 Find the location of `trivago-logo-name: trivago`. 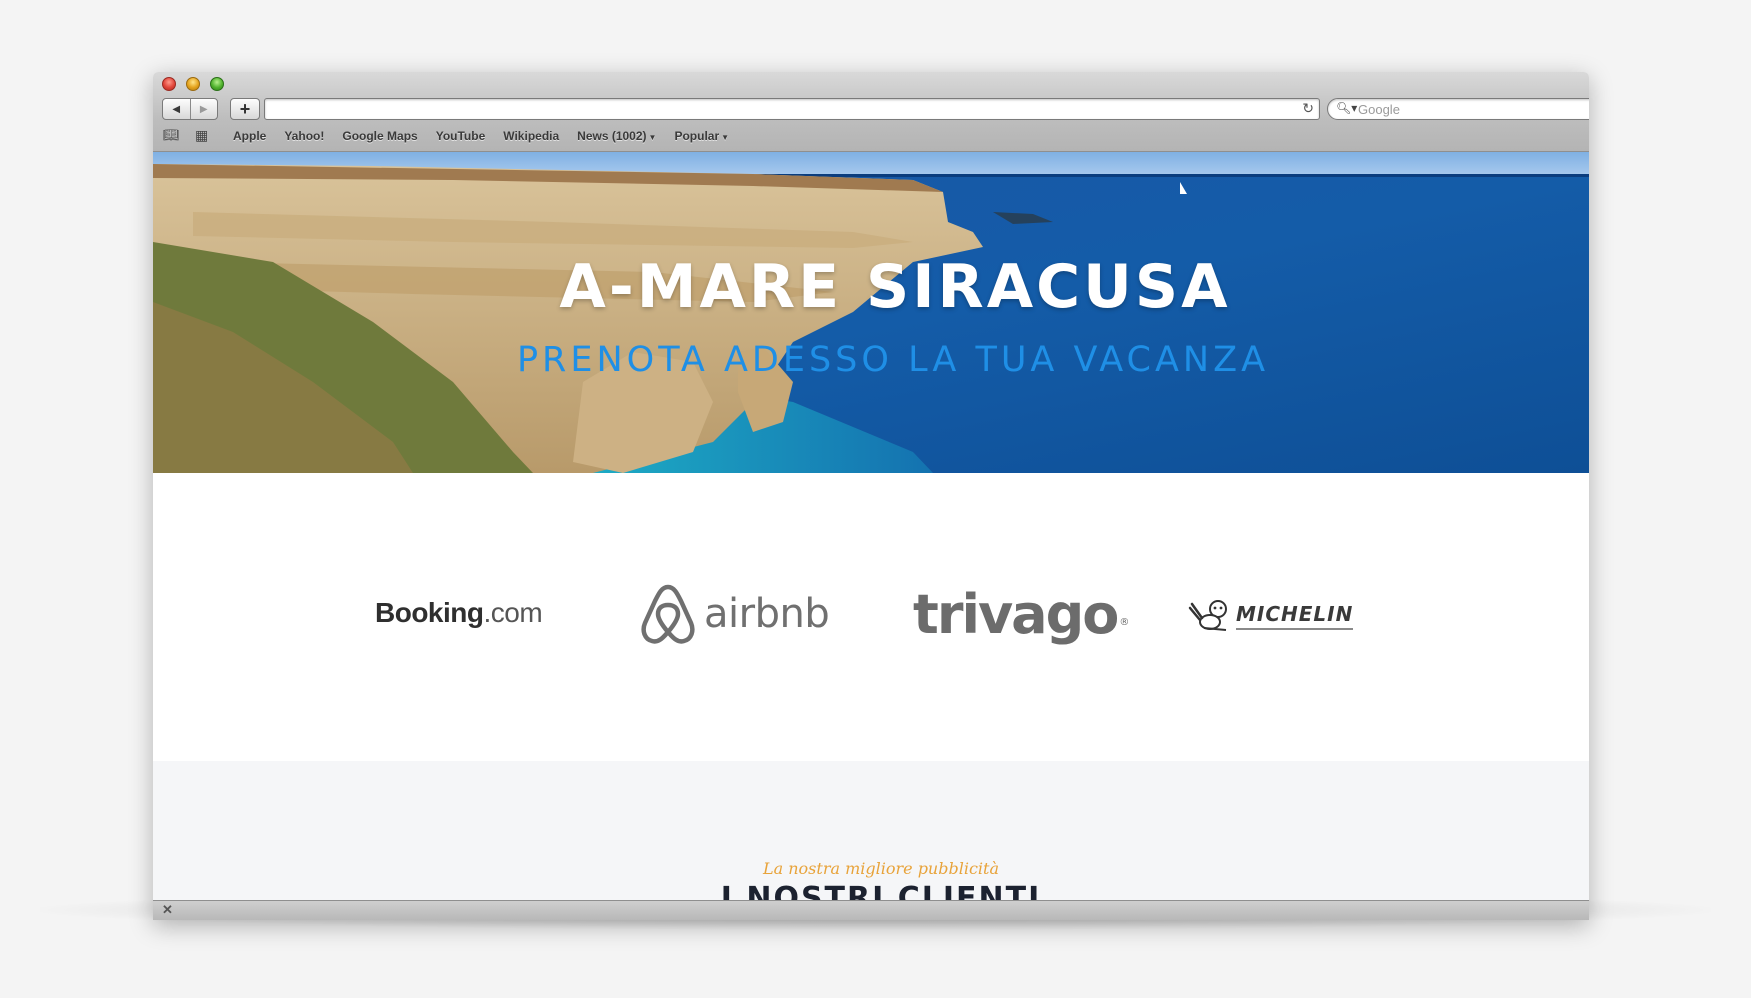

trivago-logo-name: trivago is located at coordinates (1016, 614).